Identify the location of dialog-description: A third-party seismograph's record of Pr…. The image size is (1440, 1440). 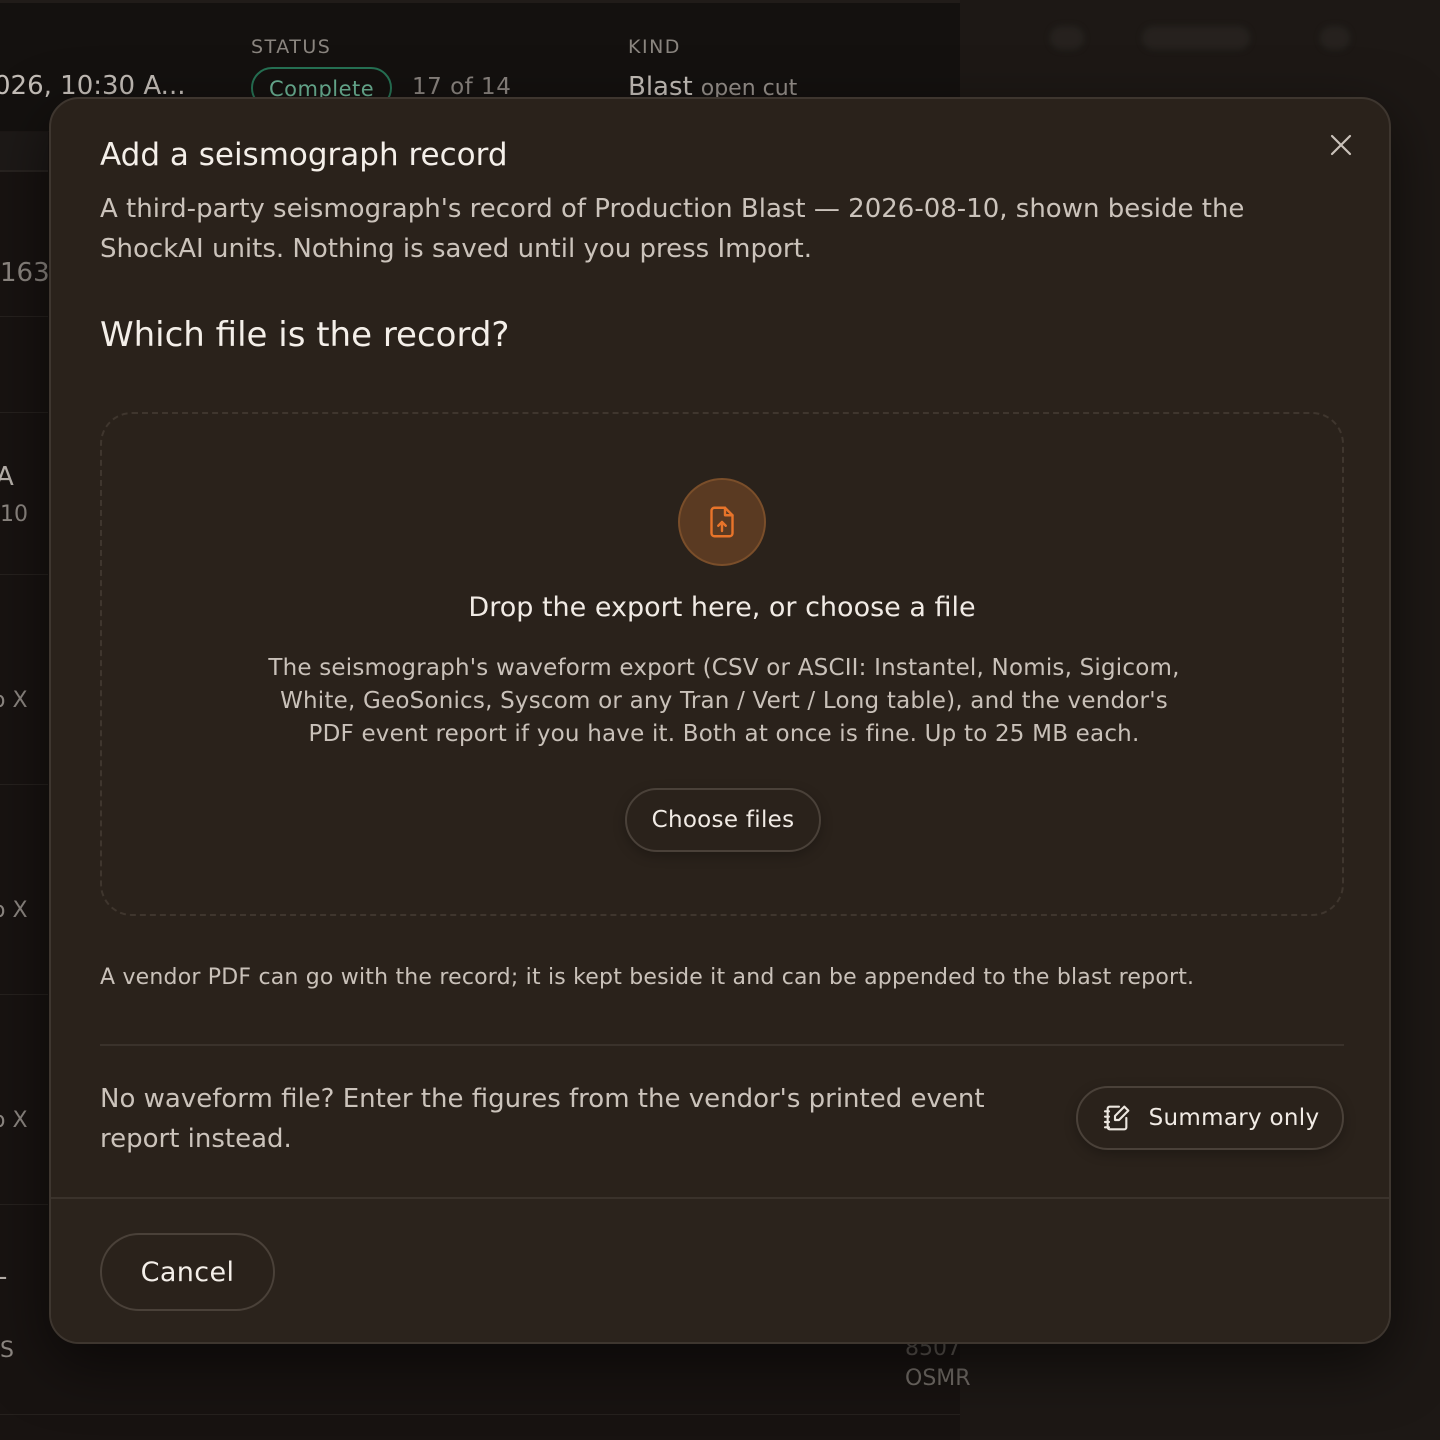
(672, 229).